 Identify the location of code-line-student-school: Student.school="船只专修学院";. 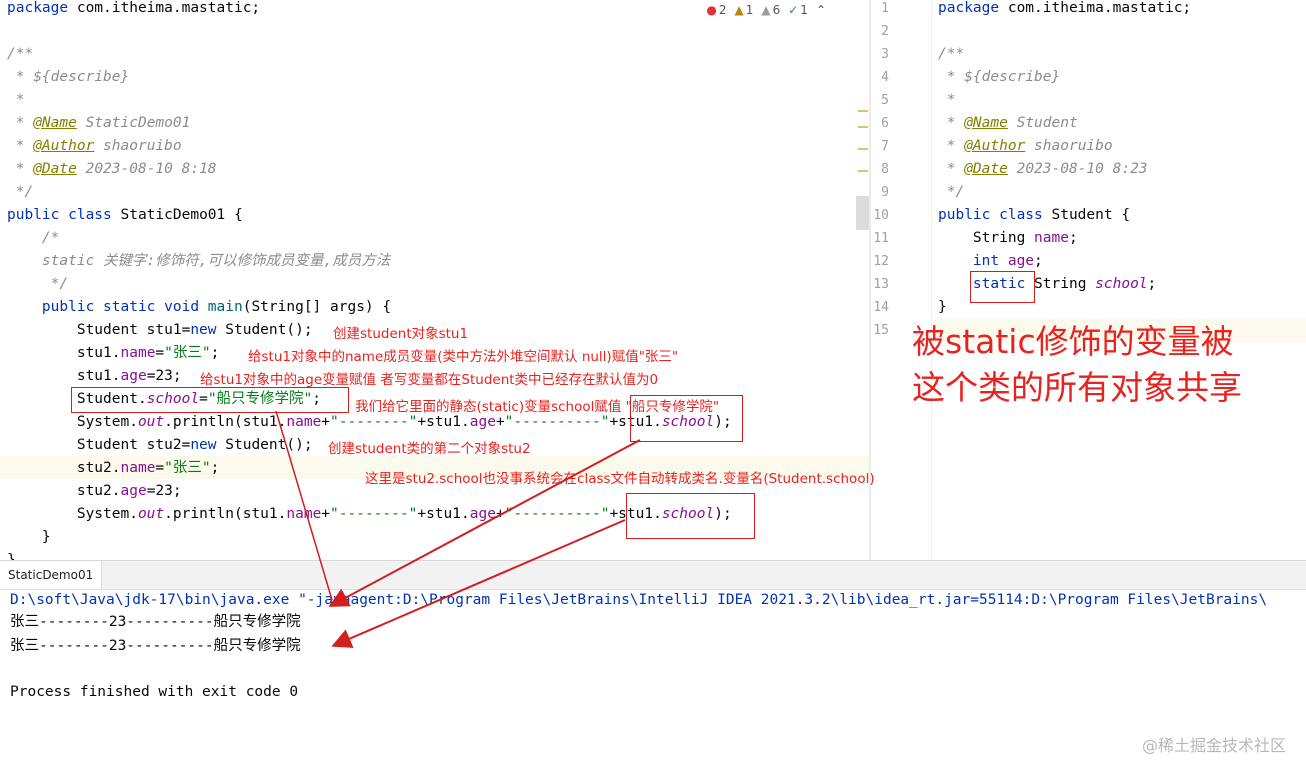
(164, 399).